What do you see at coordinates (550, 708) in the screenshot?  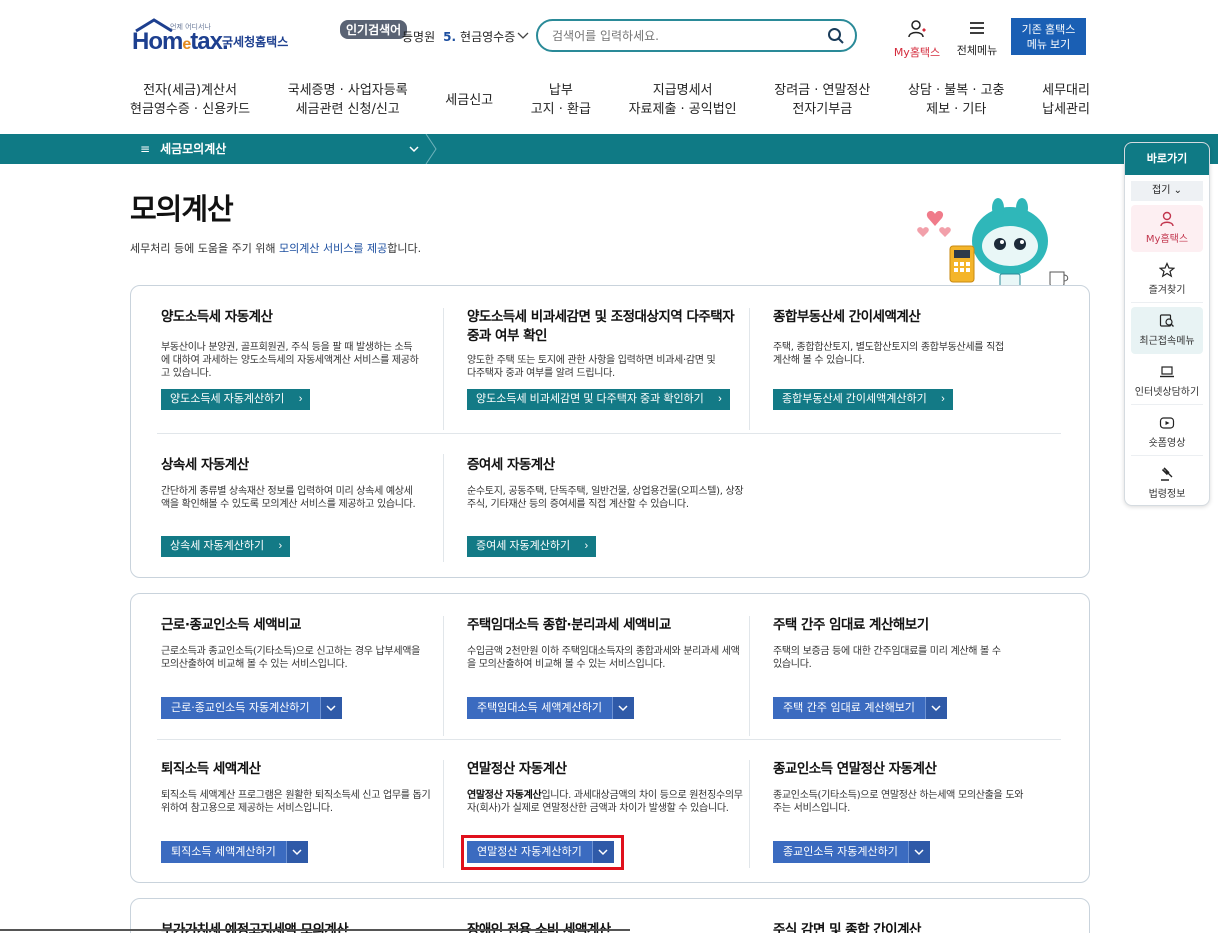 I see `housing-rental-calc-button: 주택임대소득 세액계산하기` at bounding box center [550, 708].